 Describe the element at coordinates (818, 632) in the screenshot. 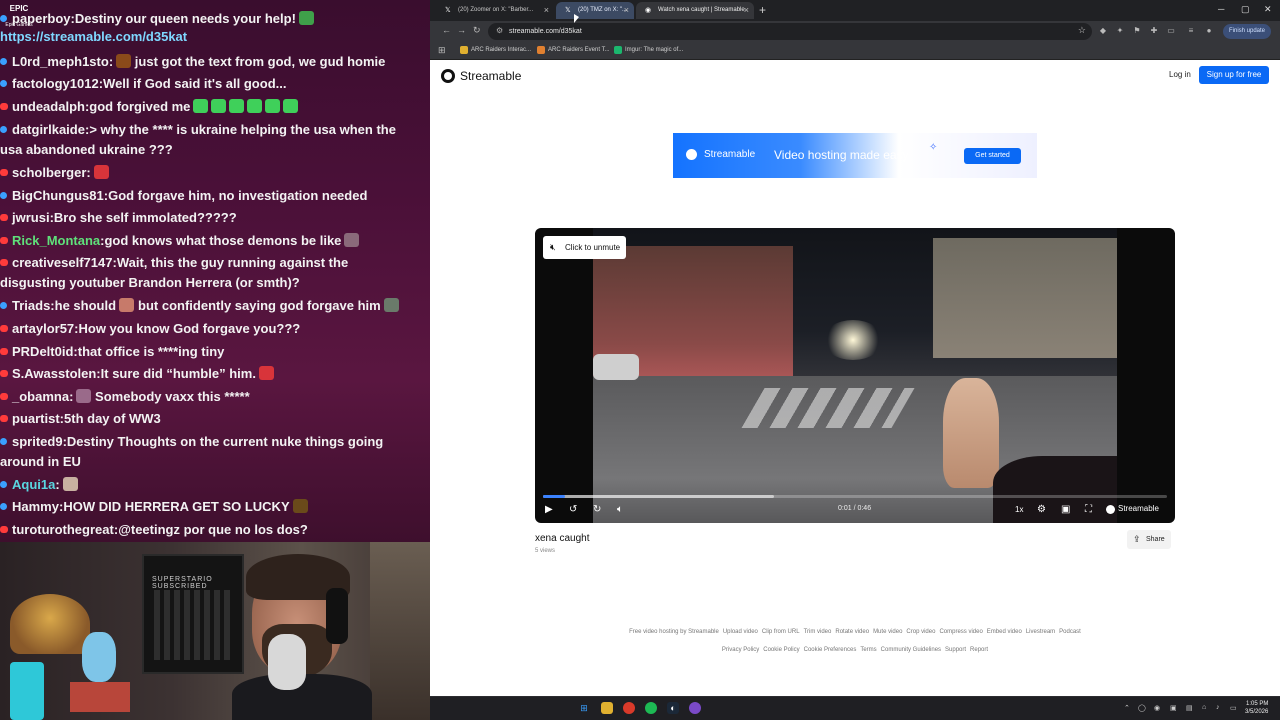

I see `footer-link: Trim video` at that location.